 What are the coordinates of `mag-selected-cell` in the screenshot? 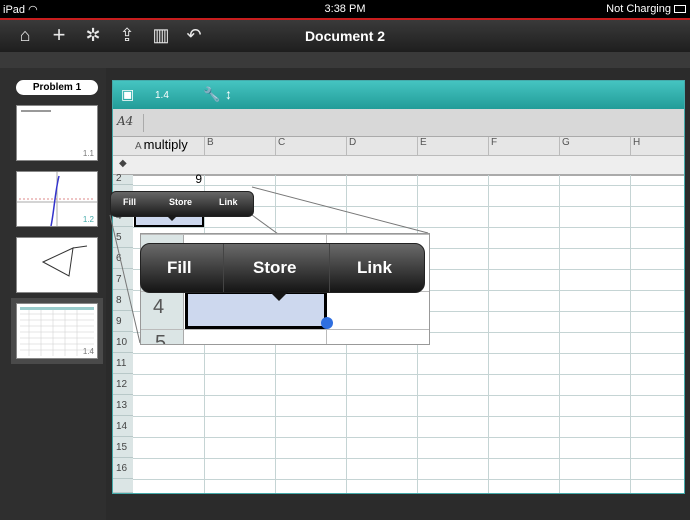 It's located at (256, 310).